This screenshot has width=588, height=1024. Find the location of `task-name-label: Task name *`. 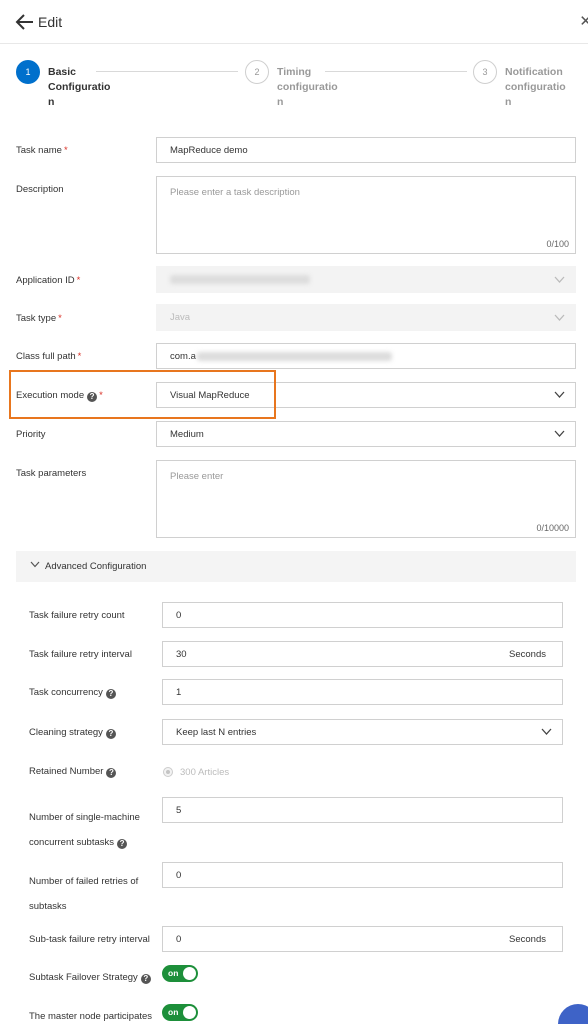

task-name-label: Task name * is located at coordinates (42, 150).